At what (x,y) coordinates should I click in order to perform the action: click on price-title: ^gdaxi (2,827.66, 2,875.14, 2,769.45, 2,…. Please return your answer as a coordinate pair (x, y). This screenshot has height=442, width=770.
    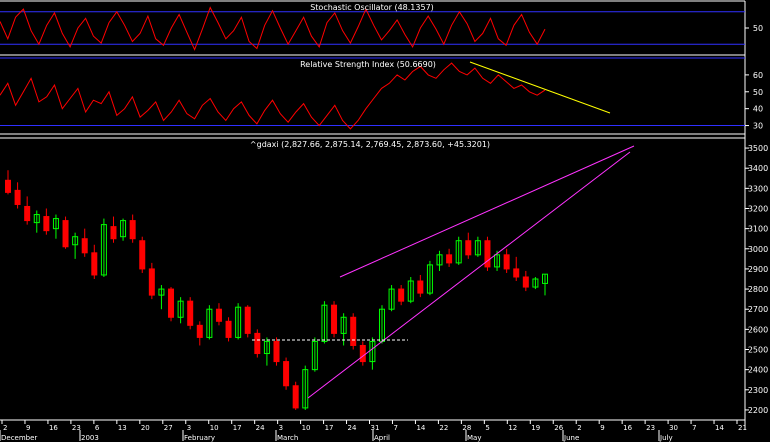
    Looking at the image, I should click on (370, 144).